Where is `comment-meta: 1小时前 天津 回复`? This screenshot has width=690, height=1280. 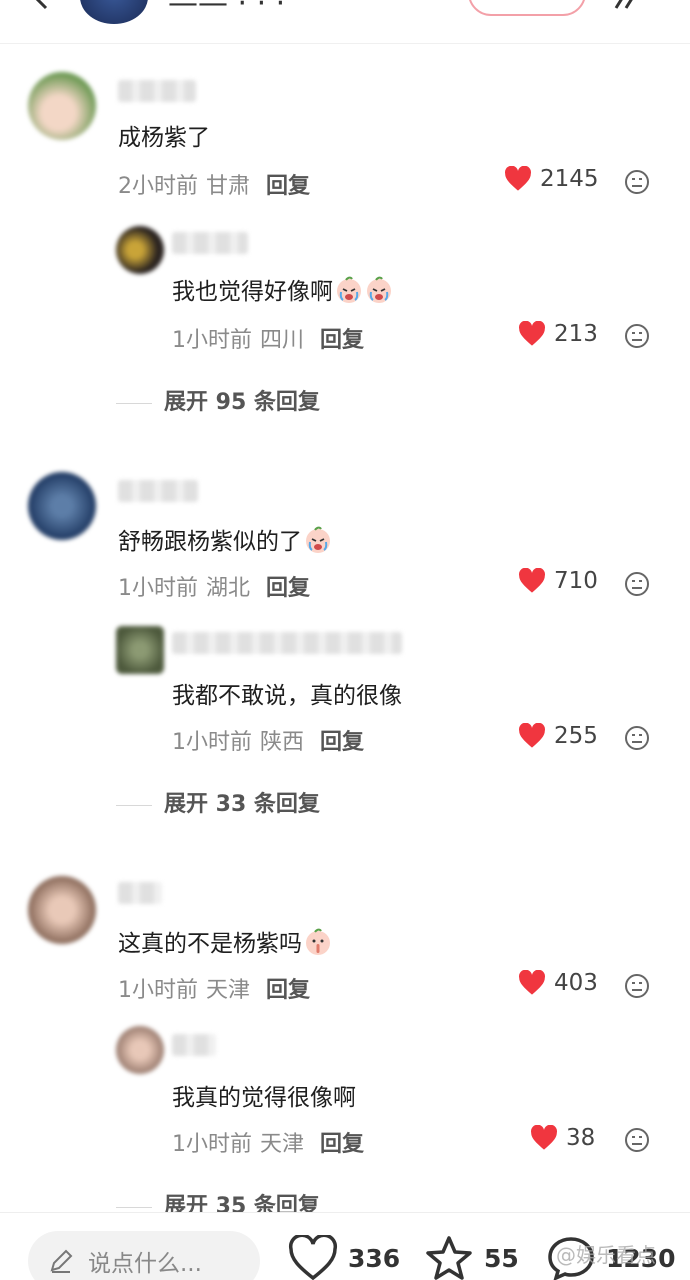 comment-meta: 1小时前 天津 回复 is located at coordinates (214, 988).